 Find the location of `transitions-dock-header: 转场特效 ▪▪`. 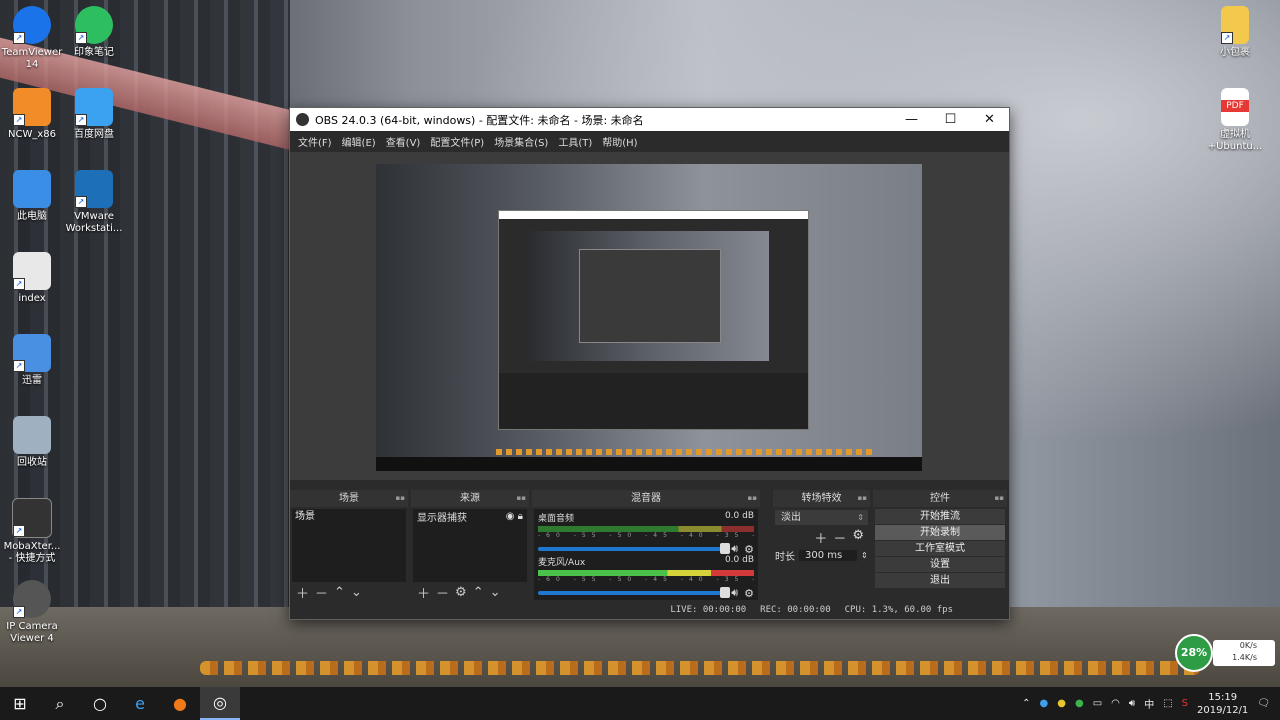

transitions-dock-header: 转场特效 ▪▪ is located at coordinates (821, 498).